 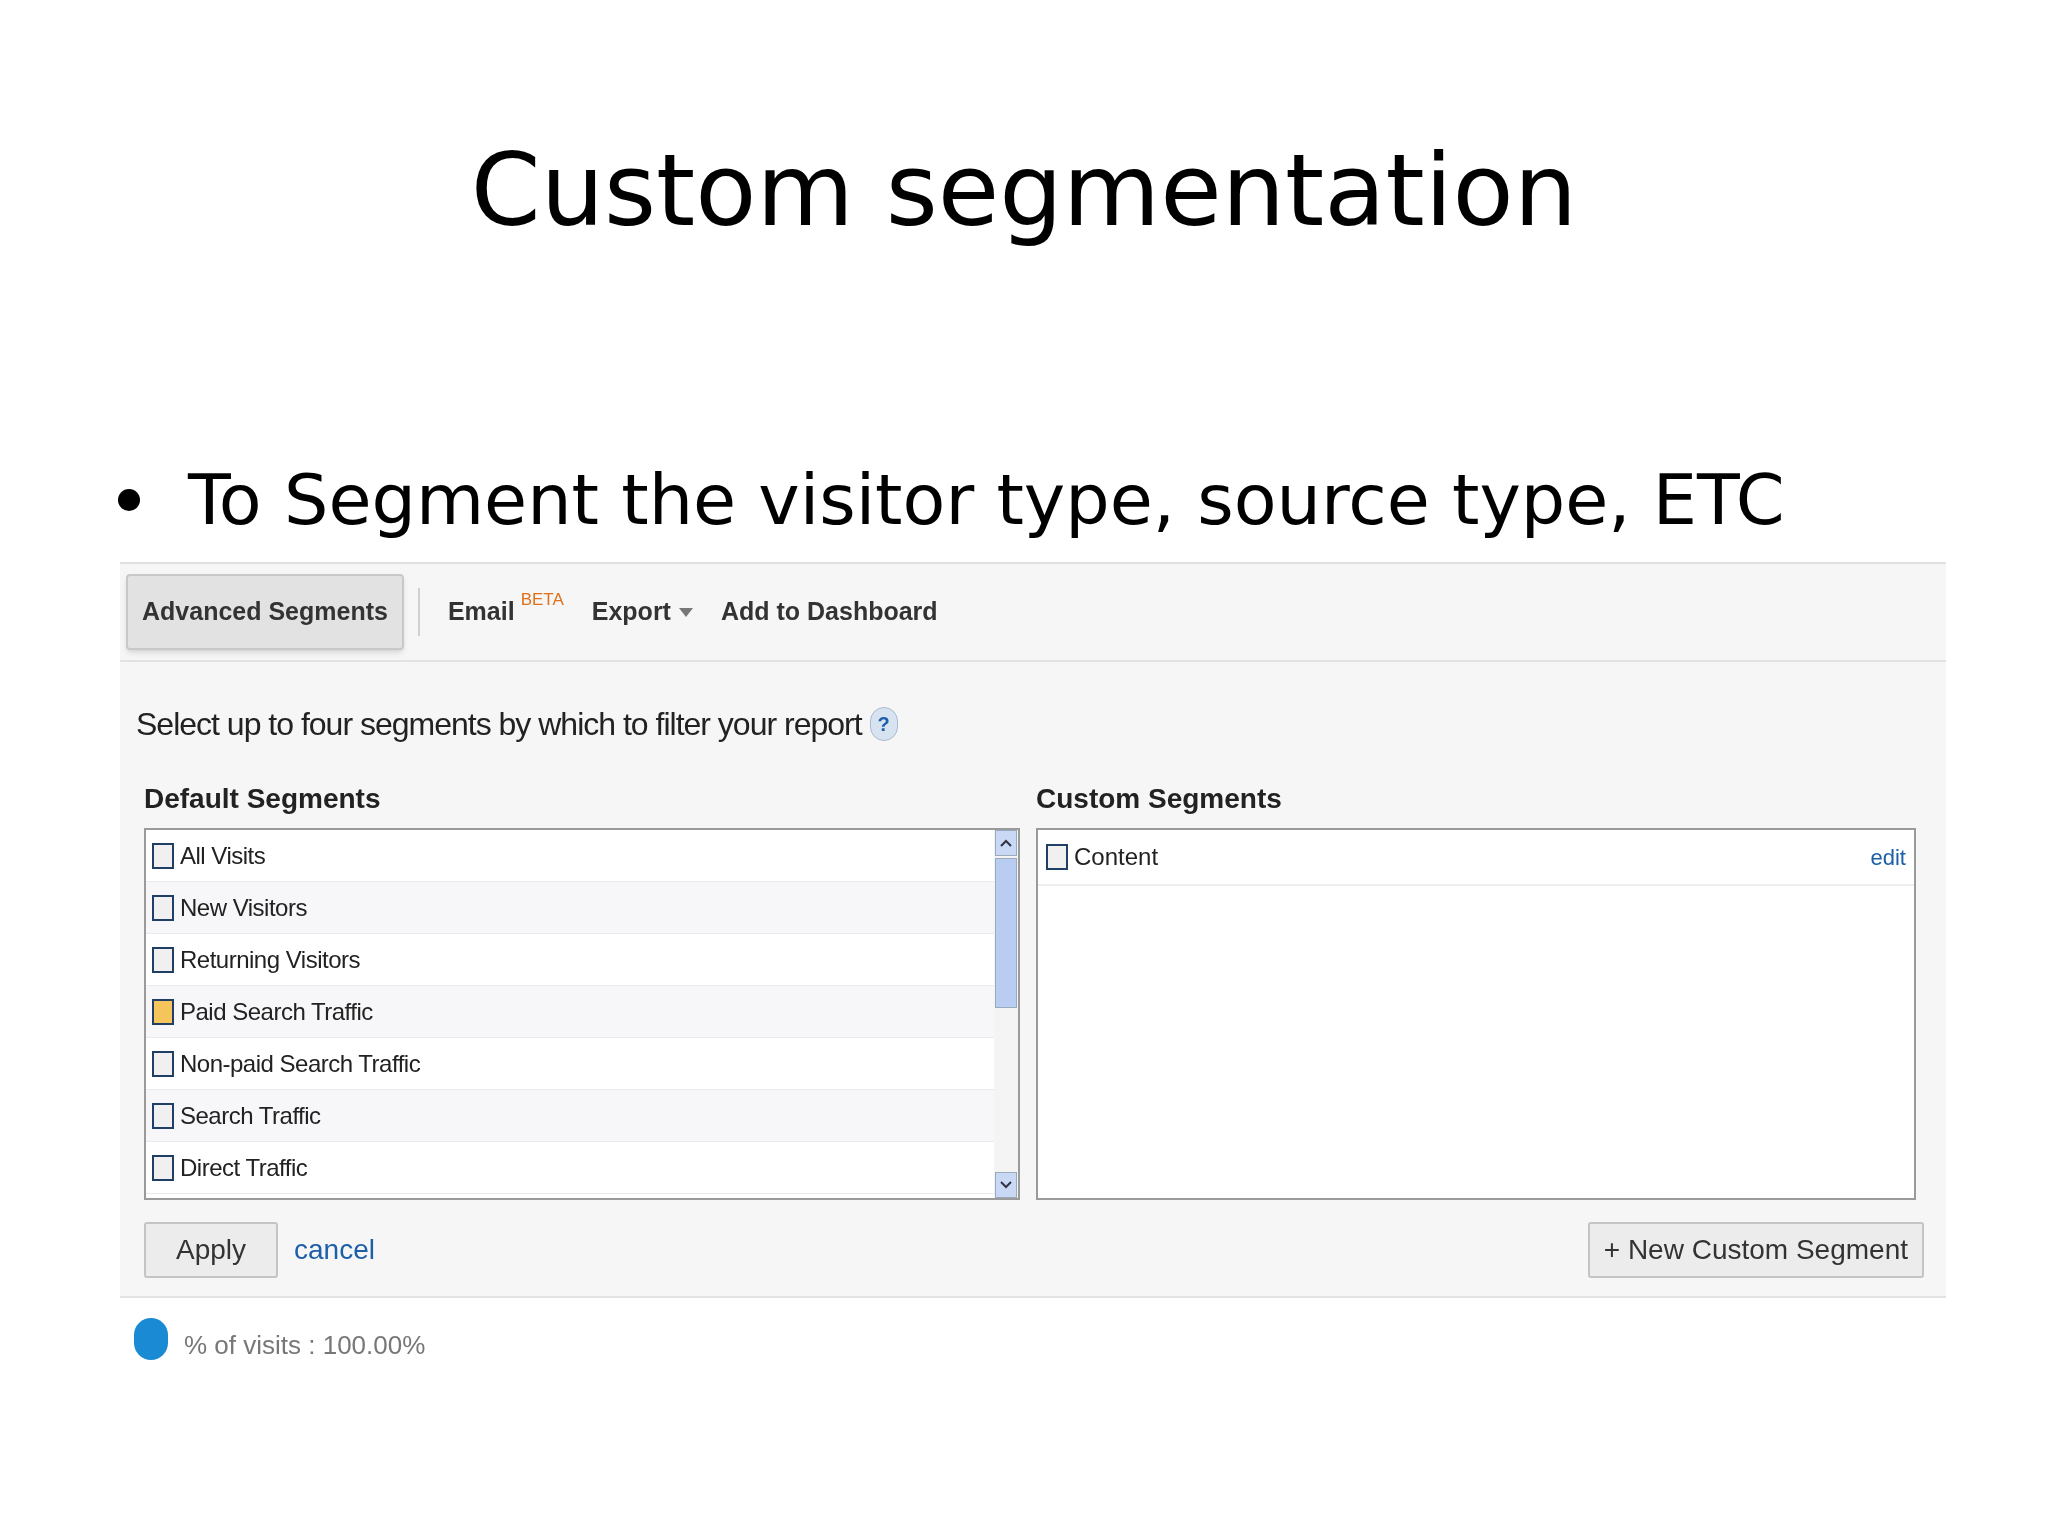 What do you see at coordinates (211, 1250) in the screenshot?
I see `apply-button: Apply` at bounding box center [211, 1250].